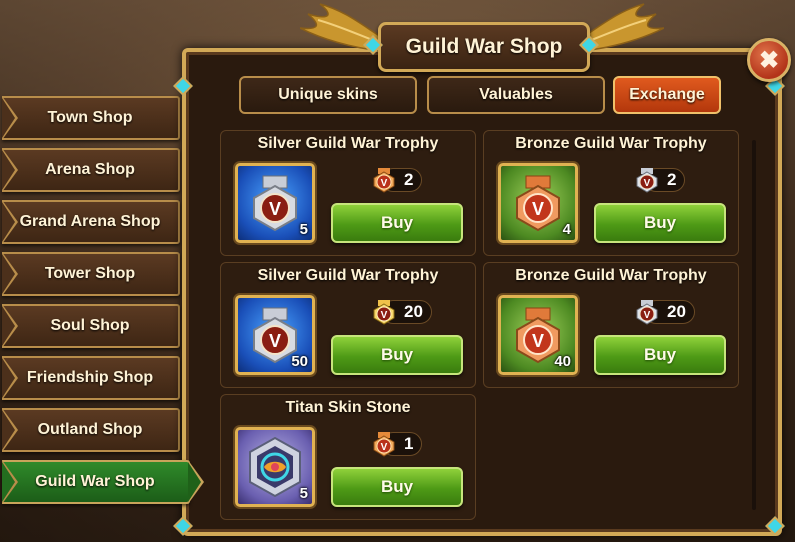 The width and height of the screenshot is (795, 542). I want to click on page-title: Guild War Shop, so click(484, 47).